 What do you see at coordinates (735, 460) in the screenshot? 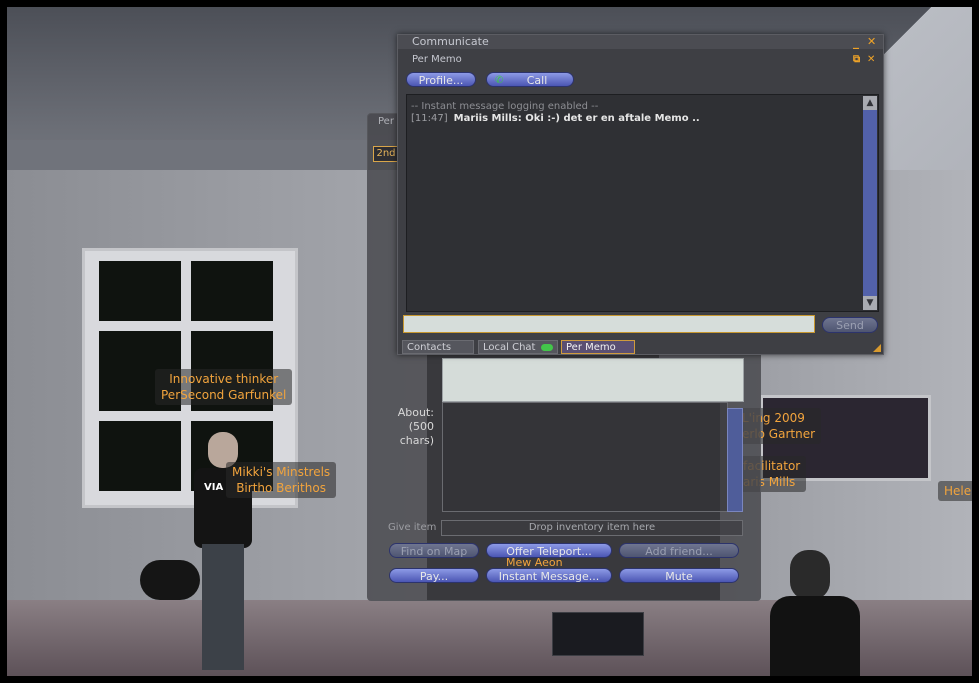
I see `about-scrollbar` at bounding box center [735, 460].